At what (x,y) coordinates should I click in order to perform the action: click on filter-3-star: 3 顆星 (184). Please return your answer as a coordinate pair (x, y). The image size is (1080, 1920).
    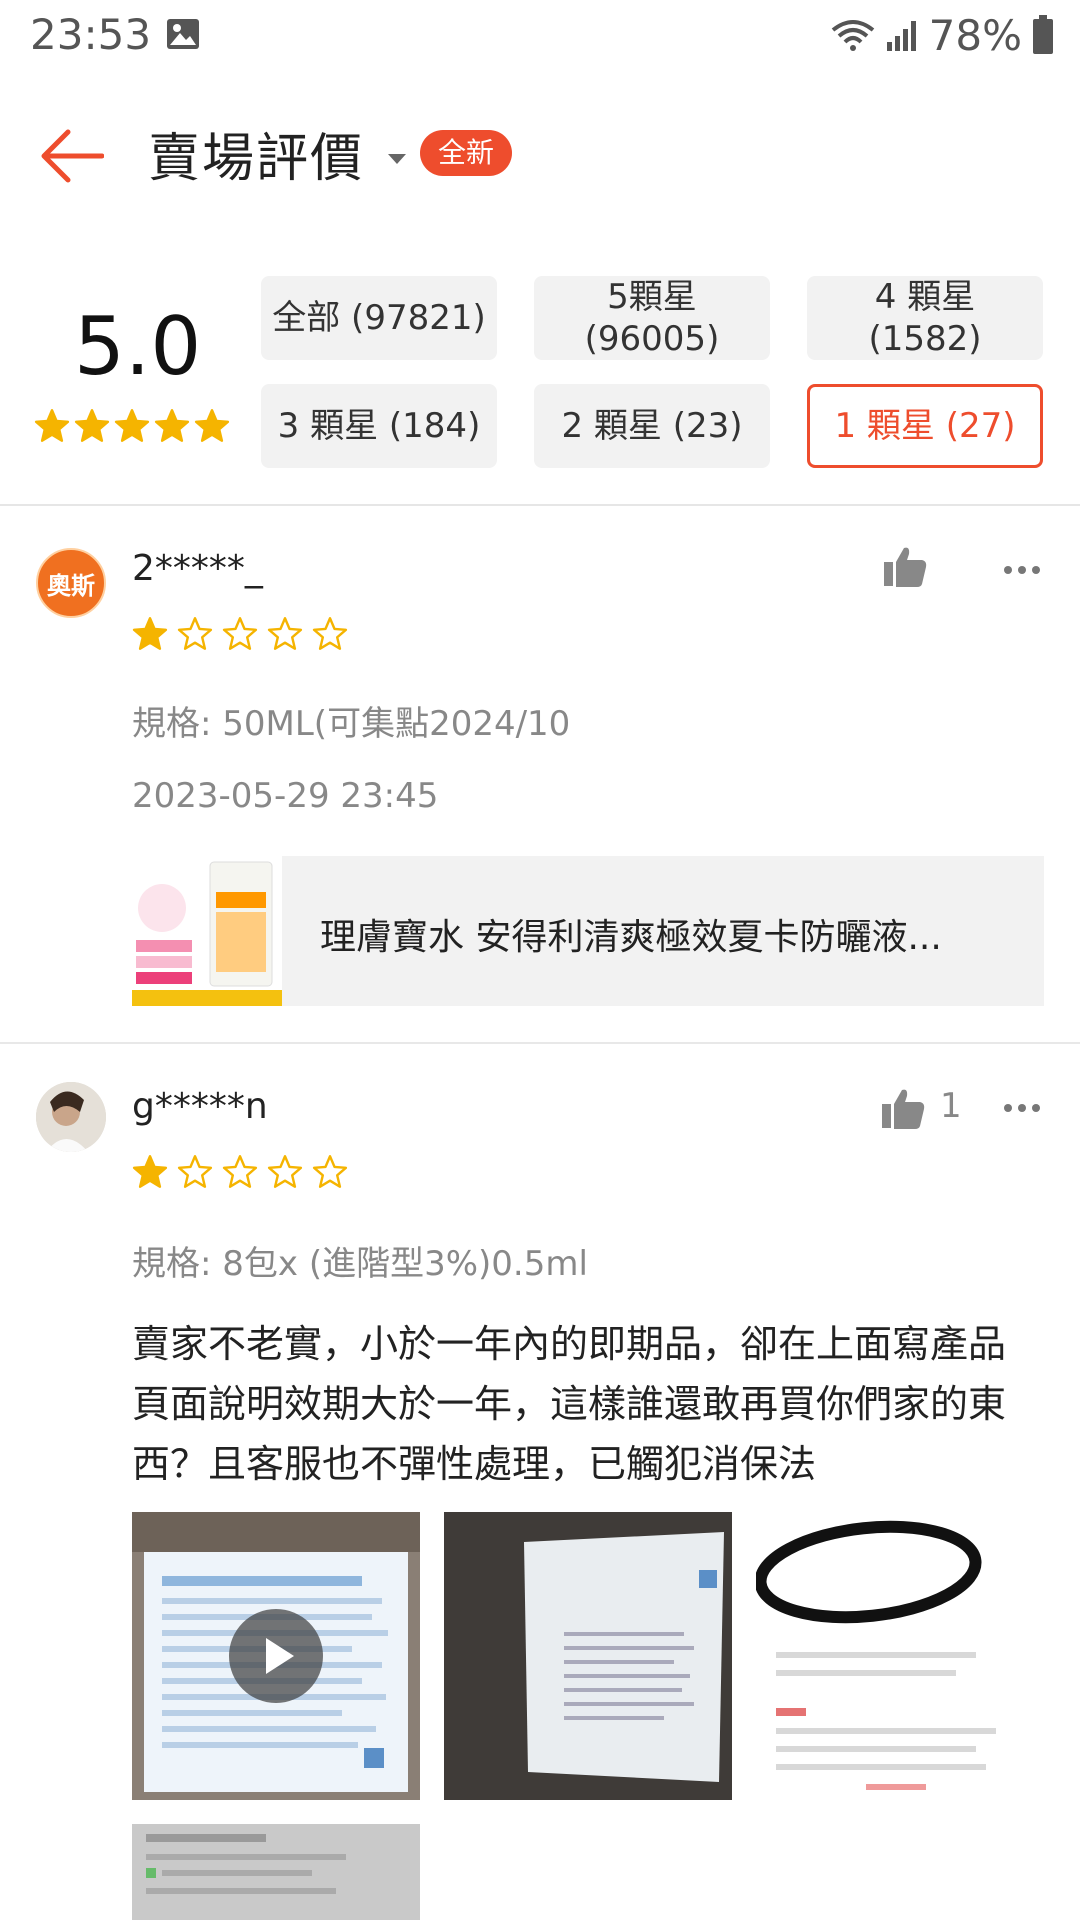
    Looking at the image, I should click on (379, 426).